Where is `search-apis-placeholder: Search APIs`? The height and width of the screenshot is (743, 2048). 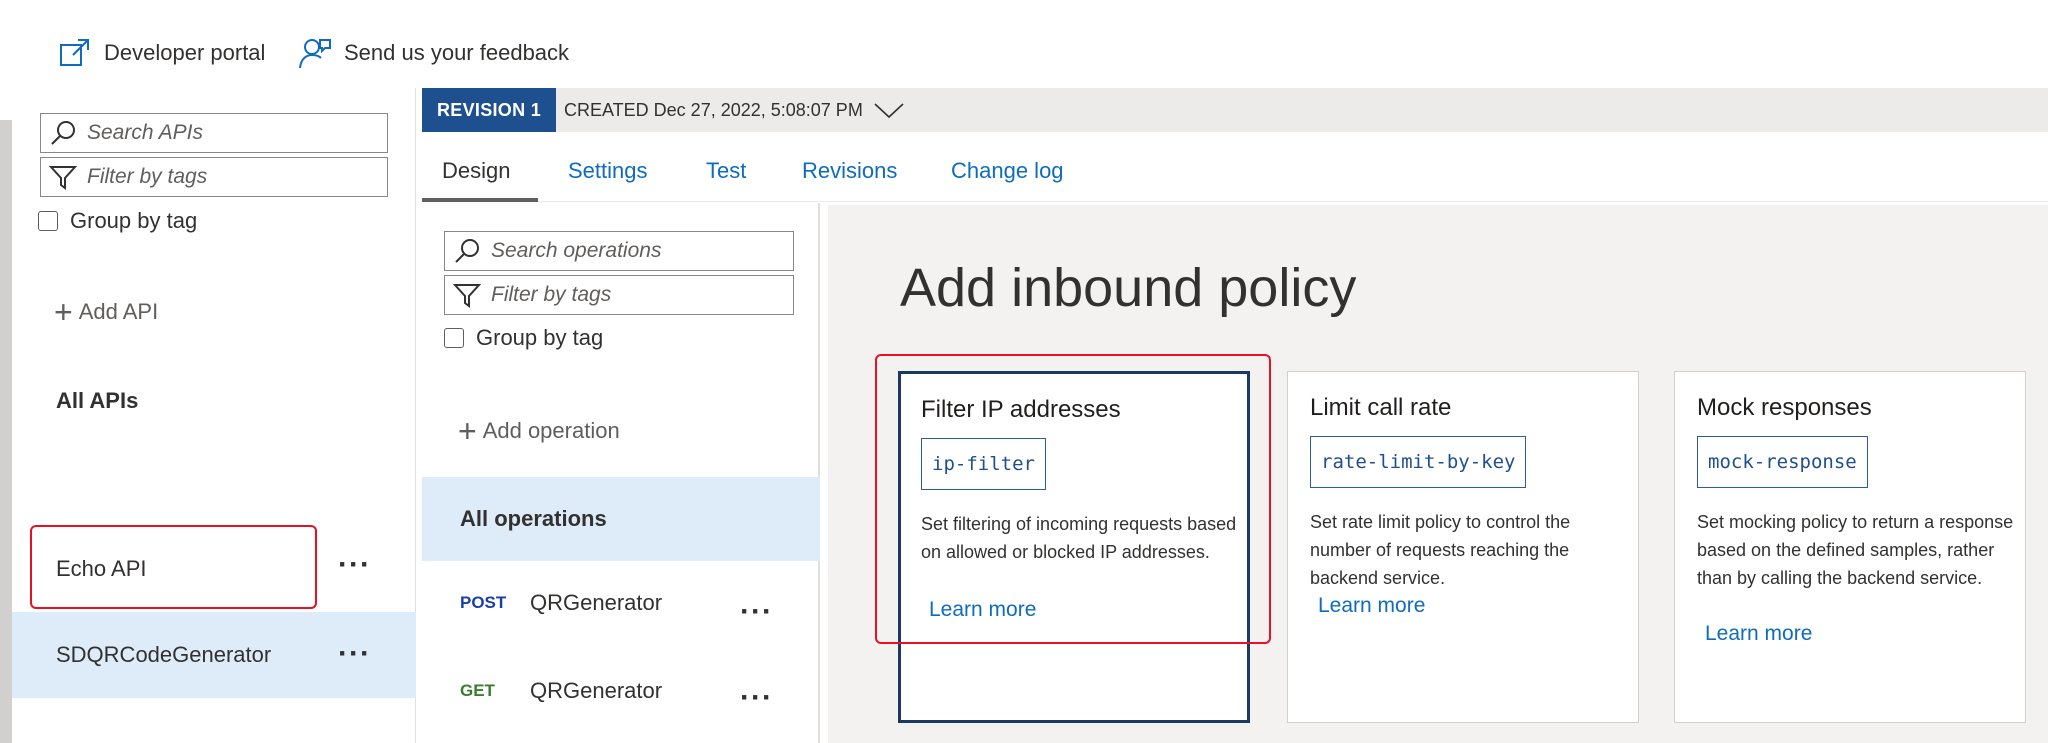 search-apis-placeholder: Search APIs is located at coordinates (145, 132).